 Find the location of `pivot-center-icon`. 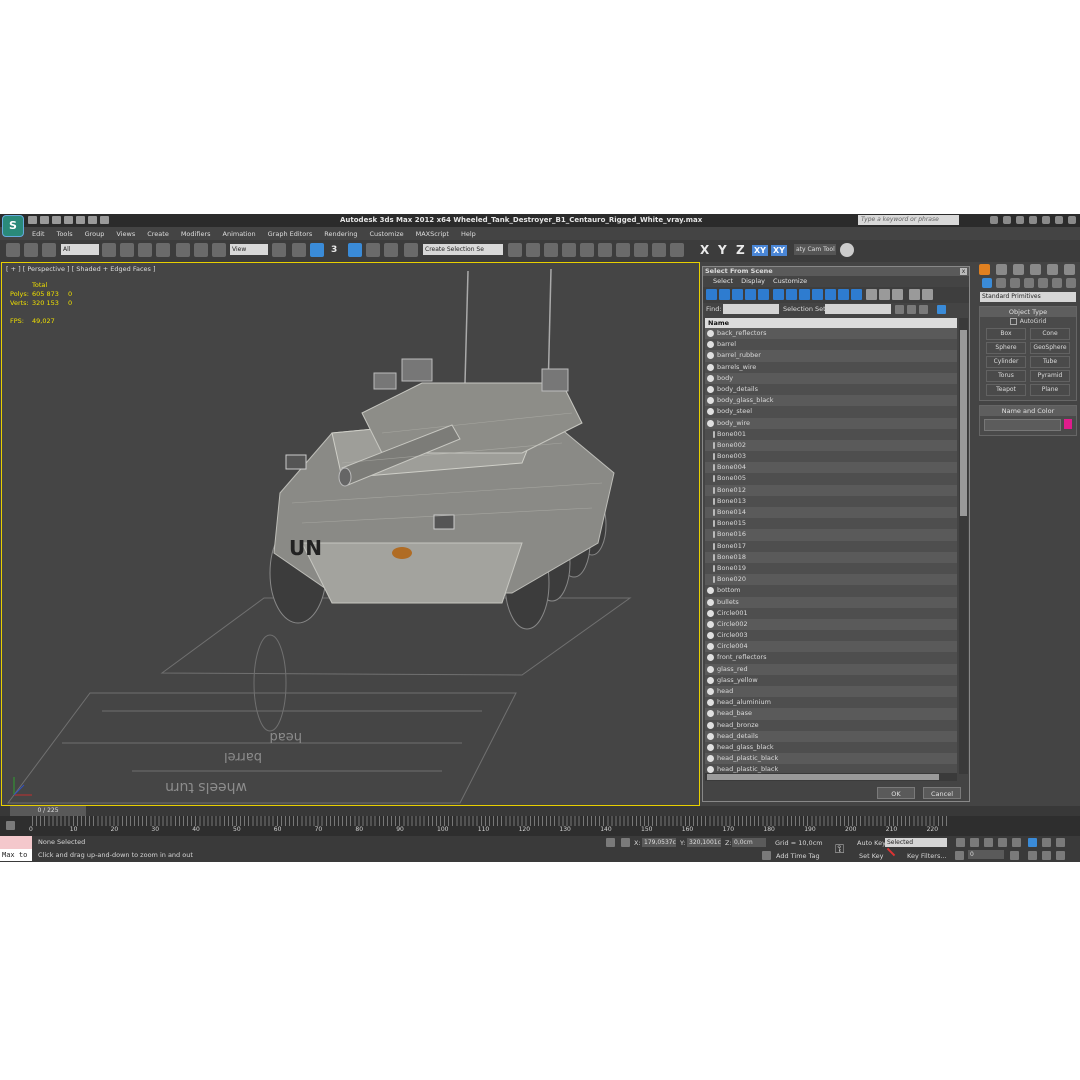

pivot-center-icon is located at coordinates (279, 250).